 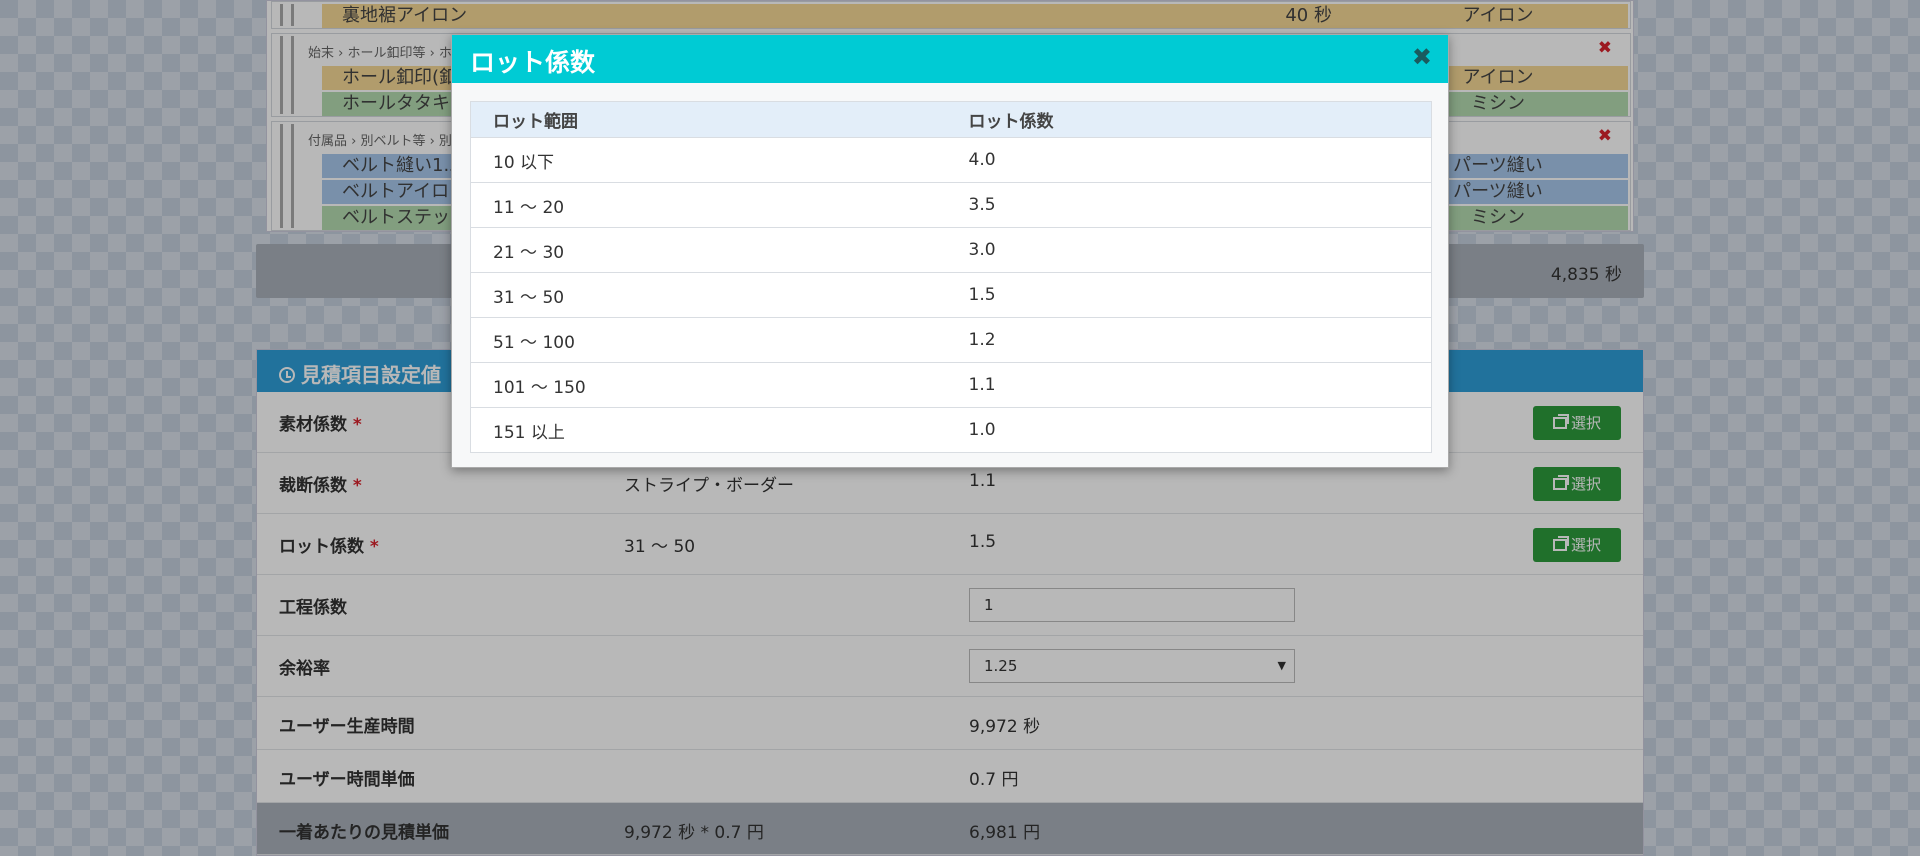 What do you see at coordinates (1189, 250) in the screenshot?
I see `coef-cell: 3.0` at bounding box center [1189, 250].